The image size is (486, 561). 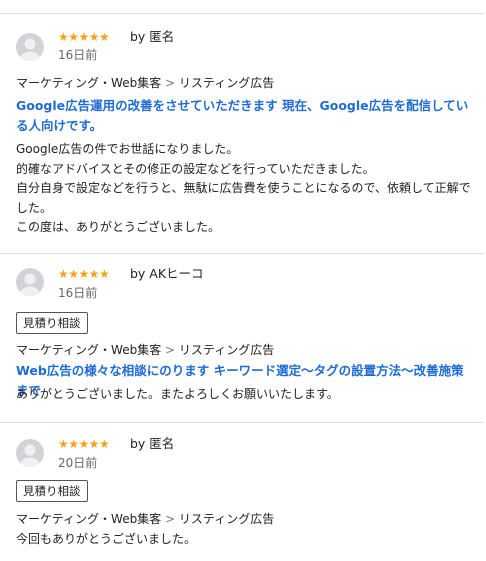 What do you see at coordinates (127, 149) in the screenshot?
I see `review-body-line: Google広告の件でお世話になりました。` at bounding box center [127, 149].